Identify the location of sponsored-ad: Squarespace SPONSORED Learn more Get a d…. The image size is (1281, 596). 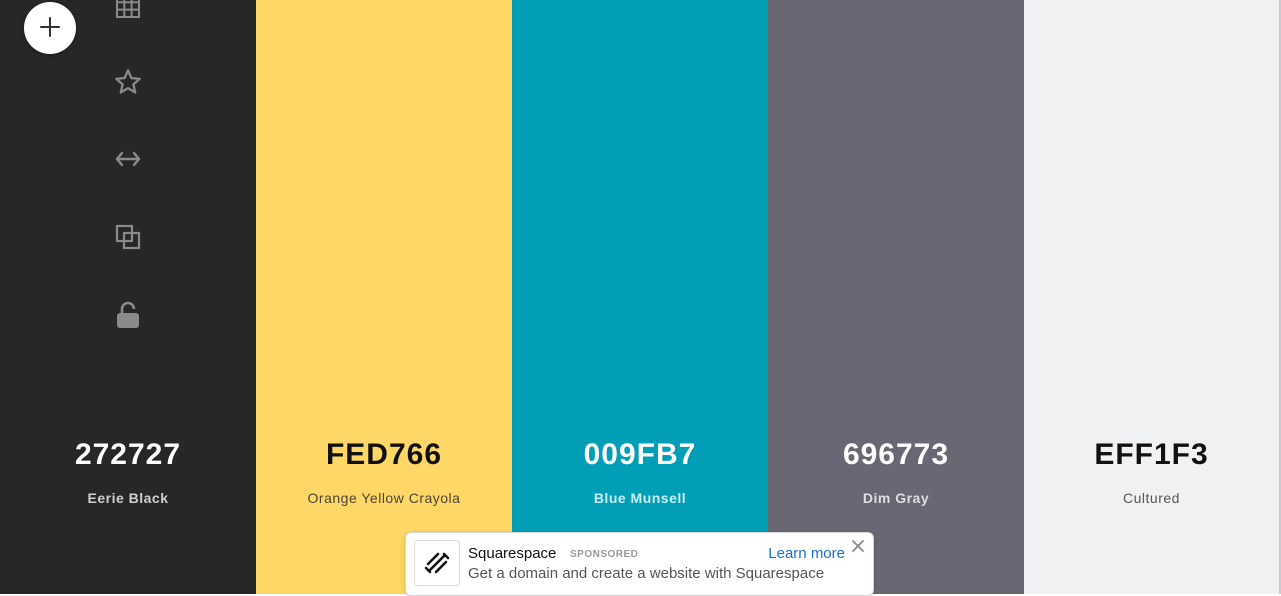
(639, 564).